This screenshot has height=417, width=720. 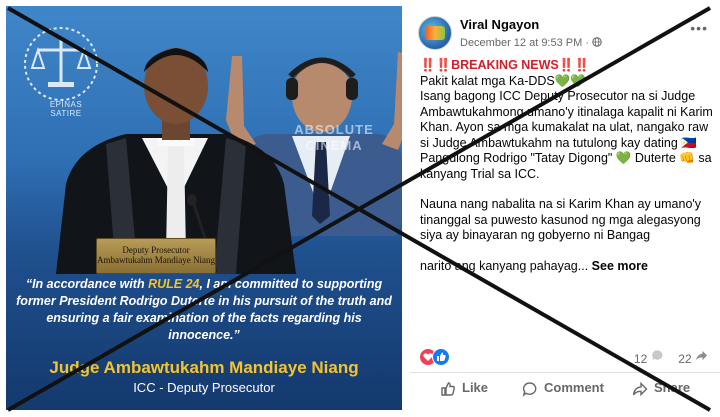 I want to click on reactions-summary, so click(x=435, y=357).